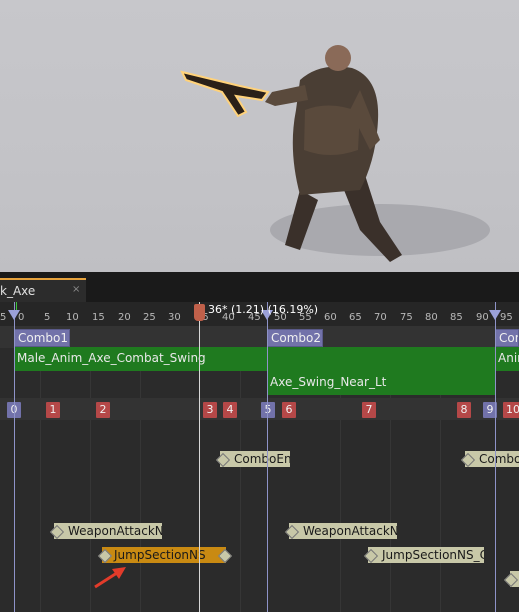 This screenshot has height=612, width=519. What do you see at coordinates (506, 317) in the screenshot?
I see `tick-label: 95` at bounding box center [506, 317].